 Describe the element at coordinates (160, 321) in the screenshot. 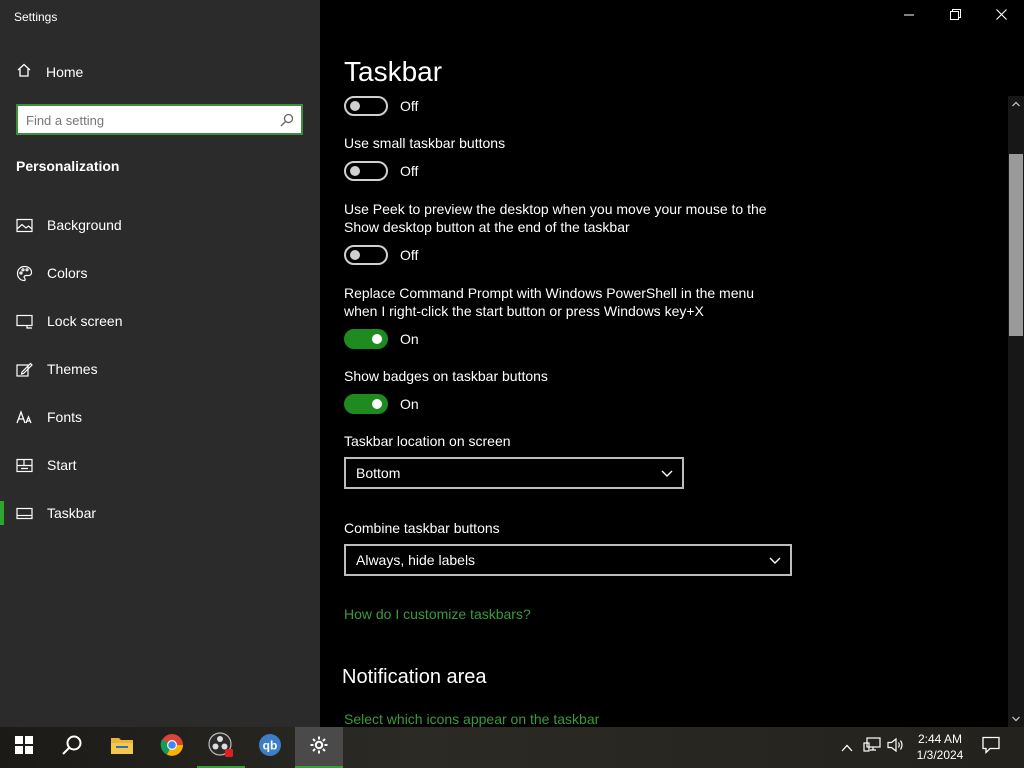

I see `sidebar-item-lock-screen: Lock screen` at that location.